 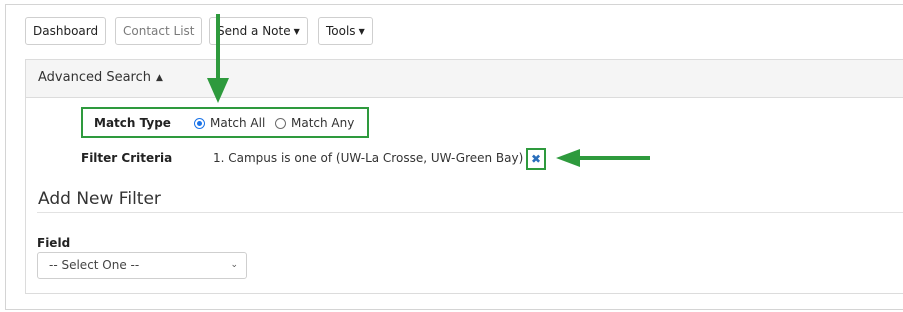 What do you see at coordinates (603, 158) in the screenshot?
I see `arrow-left-icon` at bounding box center [603, 158].